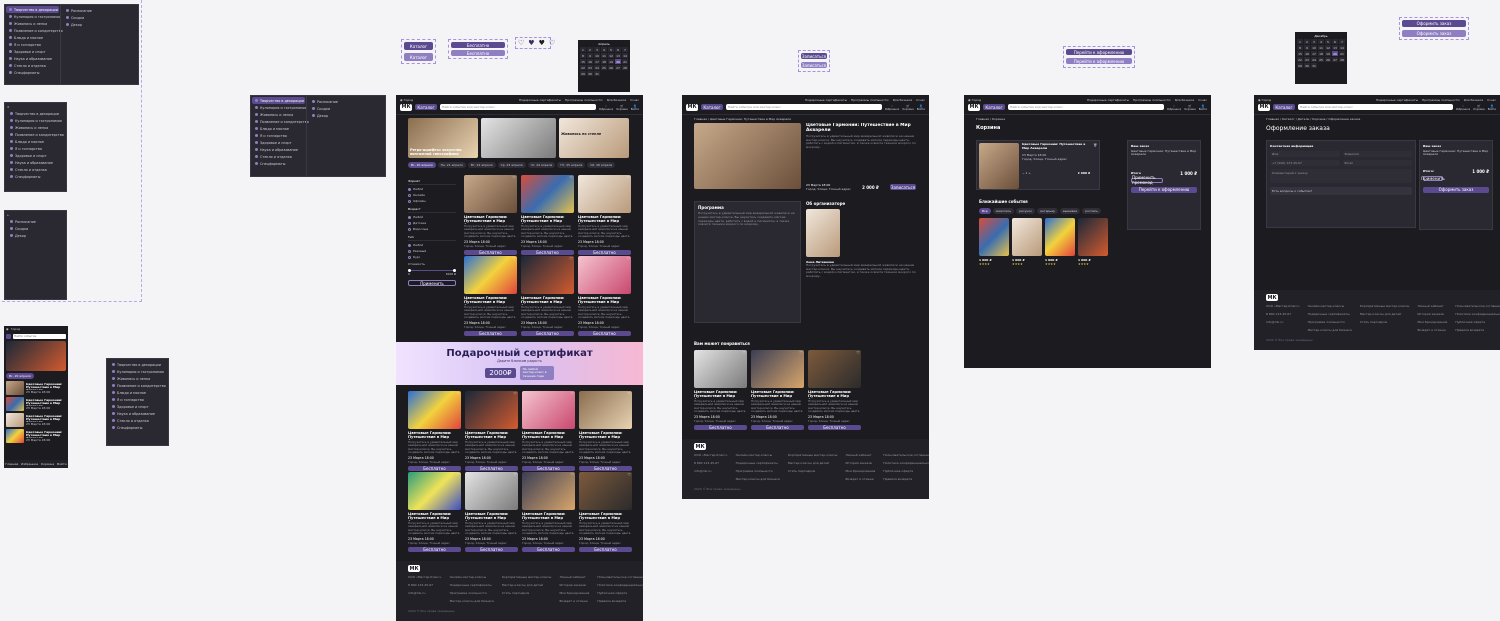 This screenshot has height=621, width=1500. What do you see at coordinates (99, 17) in the screenshot?
I see `menu-item: Скидки` at bounding box center [99, 17].